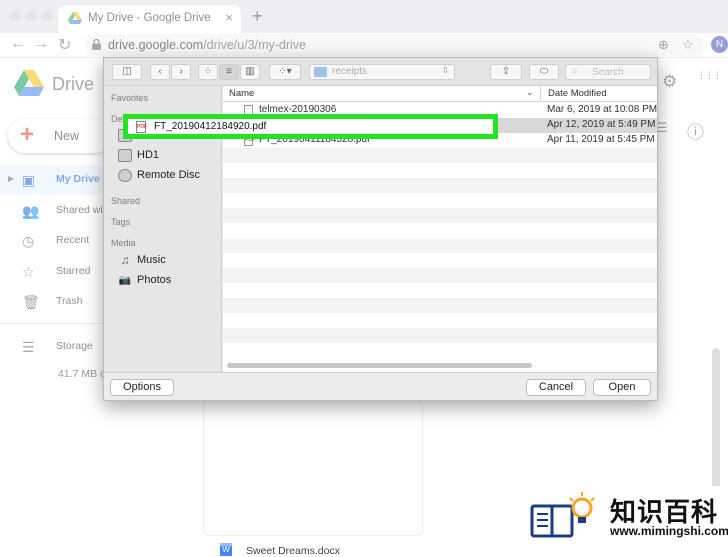 This screenshot has width=728, height=557. I want to click on new-button: + New, so click(60, 136).